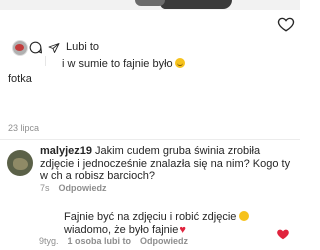 The width and height of the screenshot is (320, 250). What do you see at coordinates (121, 229) in the screenshot?
I see `reply-body-2: wiadomo, że było fajnie` at bounding box center [121, 229].